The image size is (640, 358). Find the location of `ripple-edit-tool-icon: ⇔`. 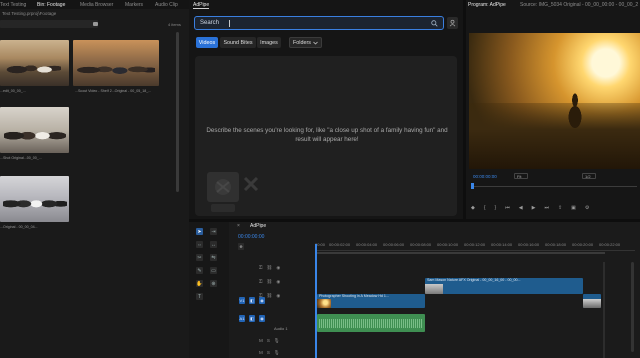

ripple-edit-tool-icon: ⇔ is located at coordinates (199, 244).